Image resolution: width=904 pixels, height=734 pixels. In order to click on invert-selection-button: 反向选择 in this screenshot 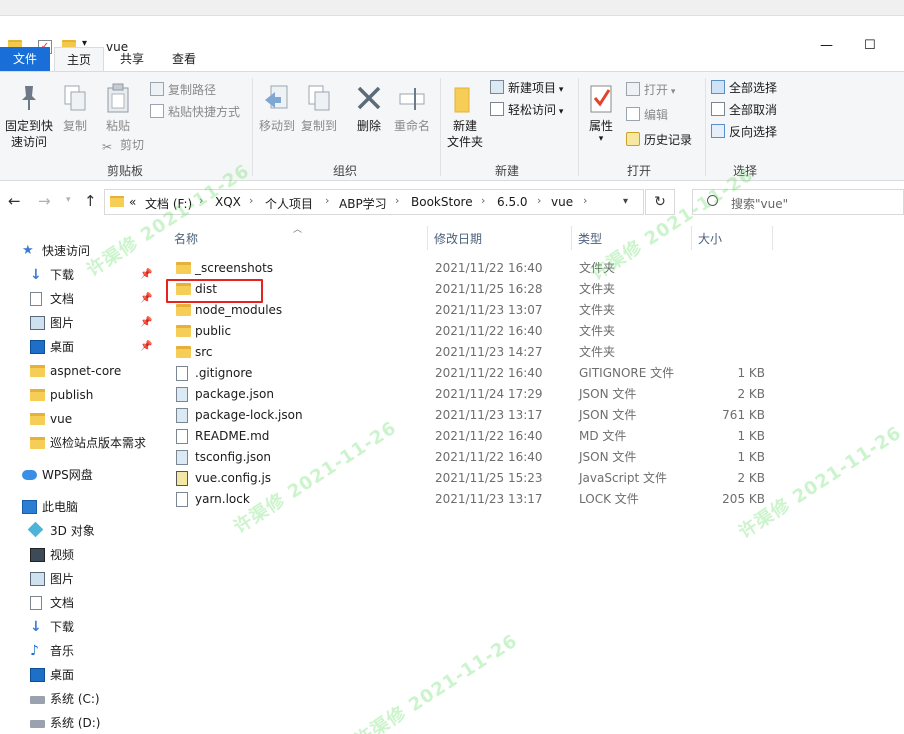, I will do `click(744, 132)`.